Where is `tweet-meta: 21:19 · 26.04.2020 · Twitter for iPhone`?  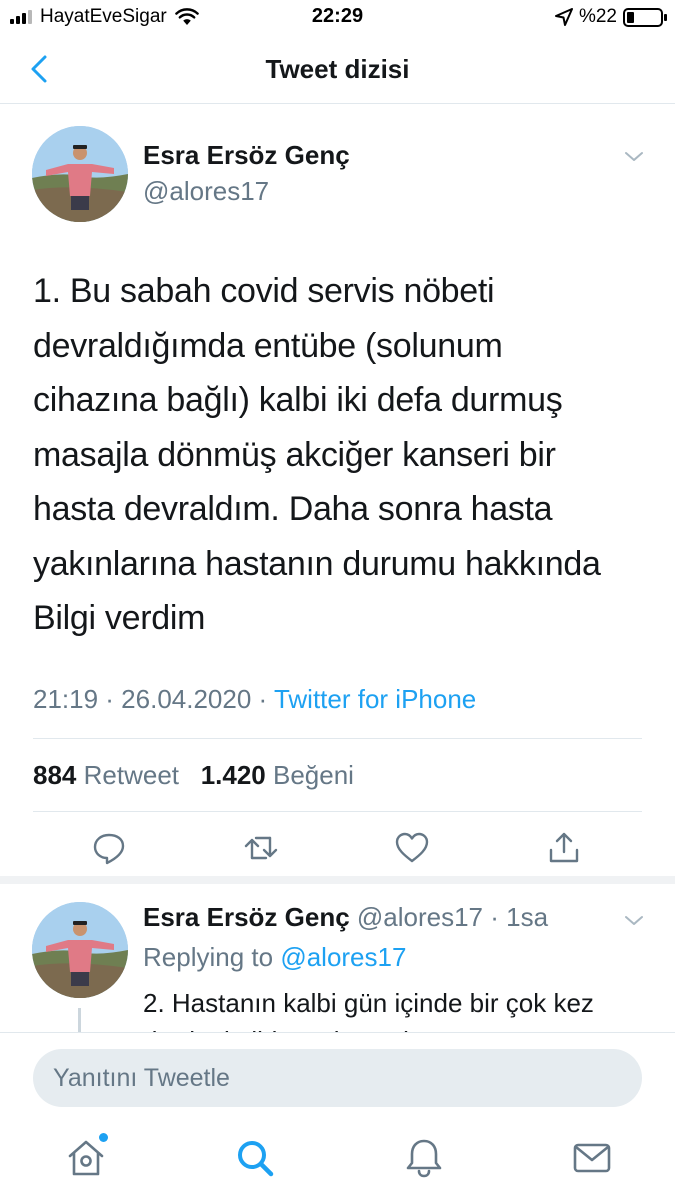
tweet-meta: 21:19 · 26.04.2020 · Twitter for iPhone is located at coordinates (254, 699).